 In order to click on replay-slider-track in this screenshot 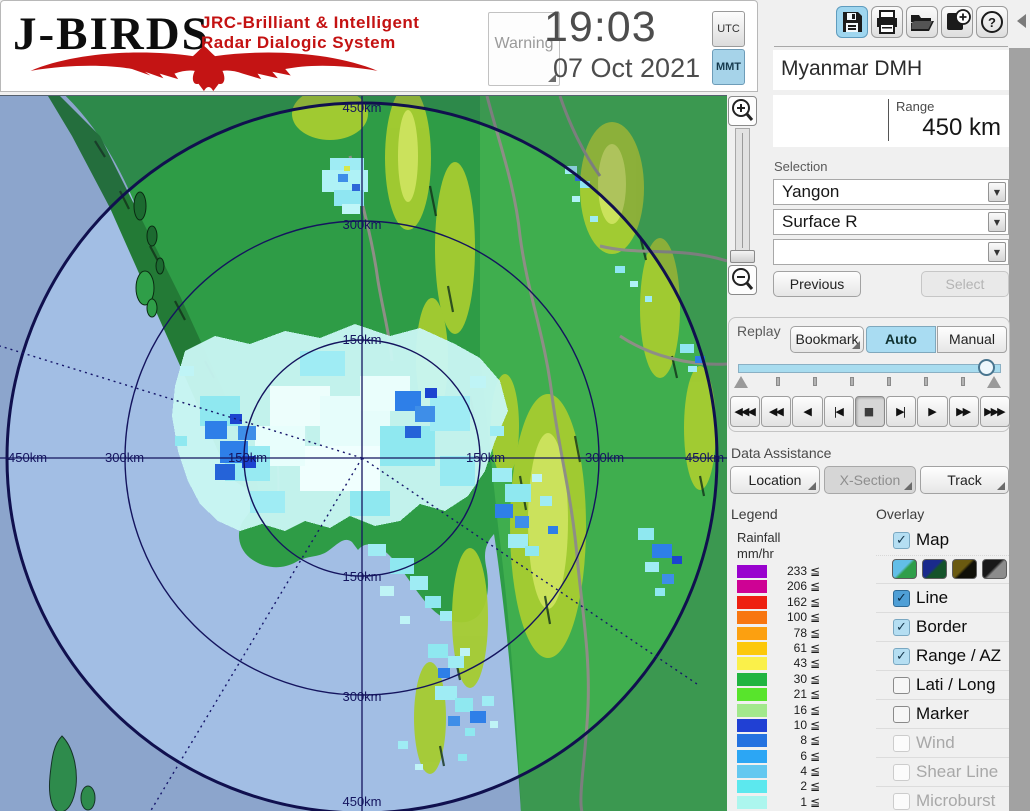, I will do `click(869, 368)`.